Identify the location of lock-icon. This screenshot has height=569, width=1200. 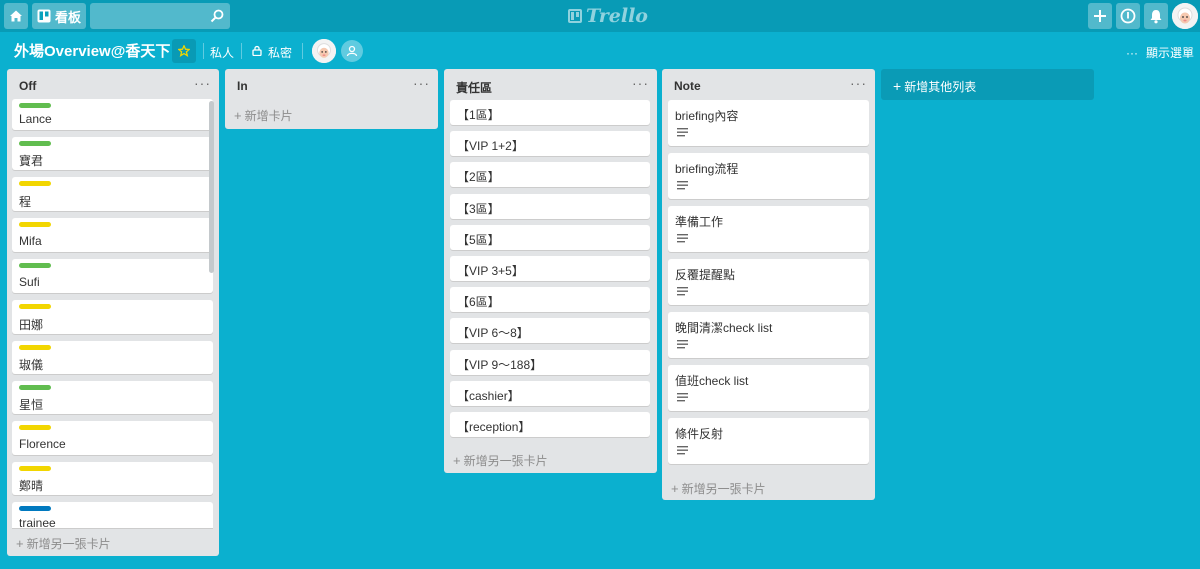
(257, 50).